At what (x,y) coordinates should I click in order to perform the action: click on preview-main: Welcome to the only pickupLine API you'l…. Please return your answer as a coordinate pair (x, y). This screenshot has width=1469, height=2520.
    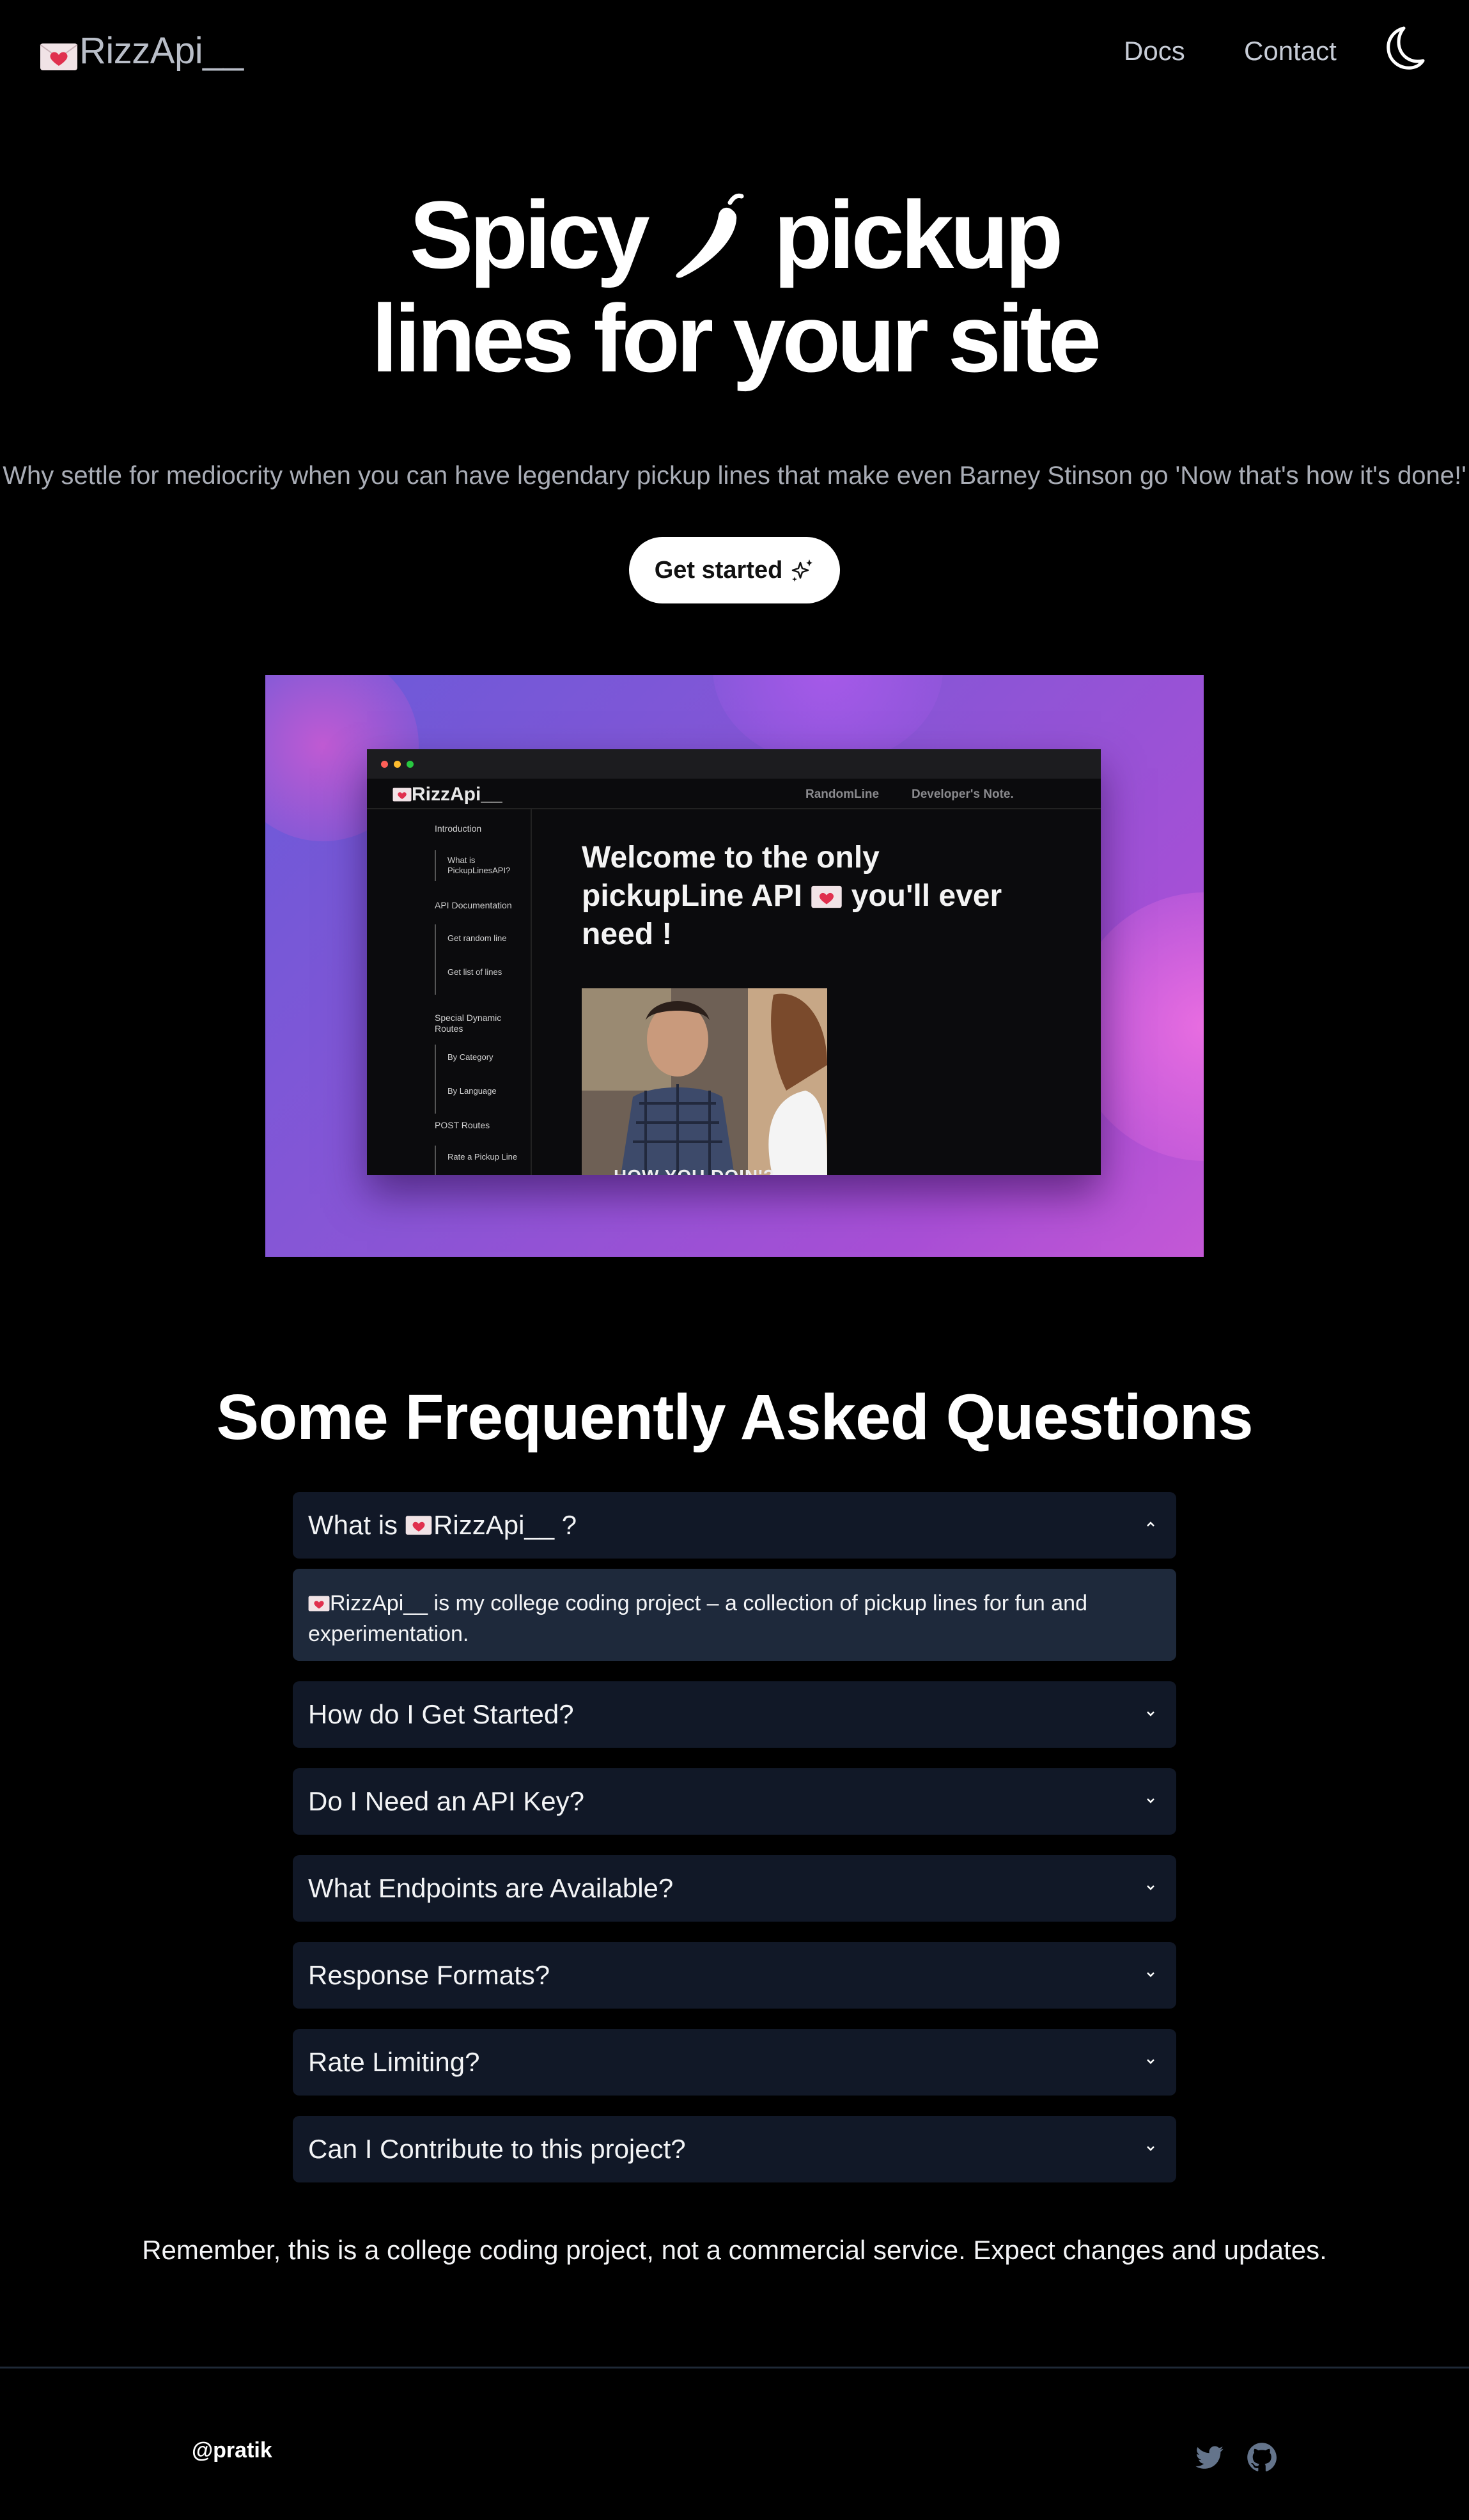
    Looking at the image, I should click on (816, 992).